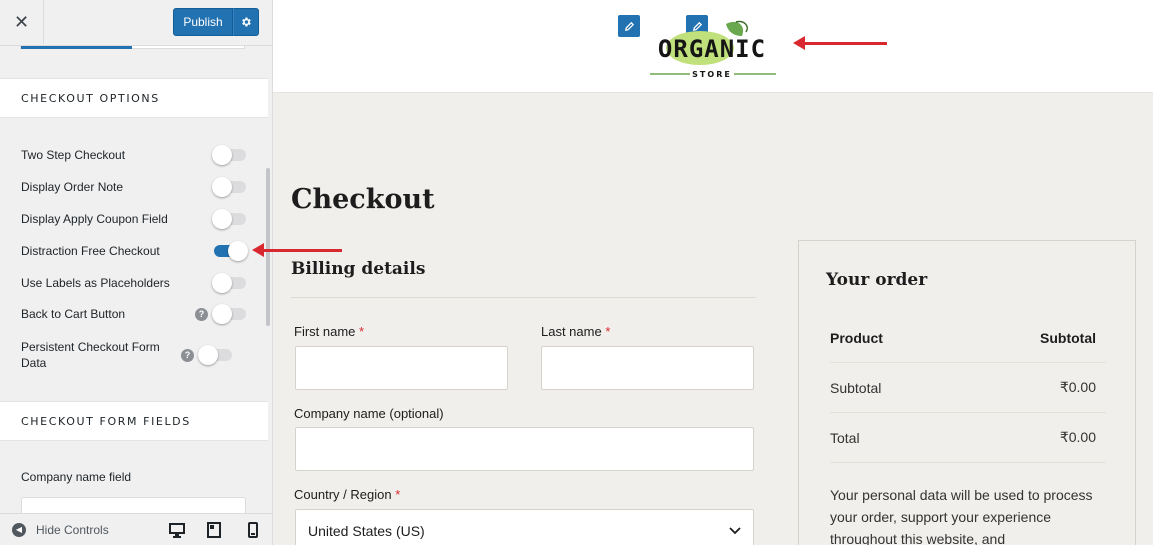 This screenshot has width=1153, height=545. Describe the element at coordinates (203, 22) in the screenshot. I see `publish-button: Publish` at that location.